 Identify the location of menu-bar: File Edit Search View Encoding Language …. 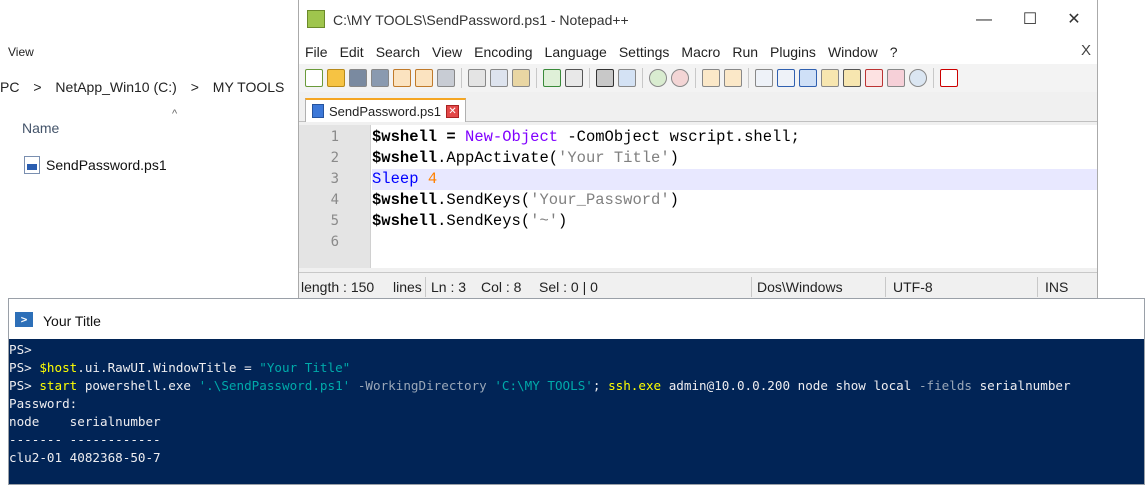
(698, 52).